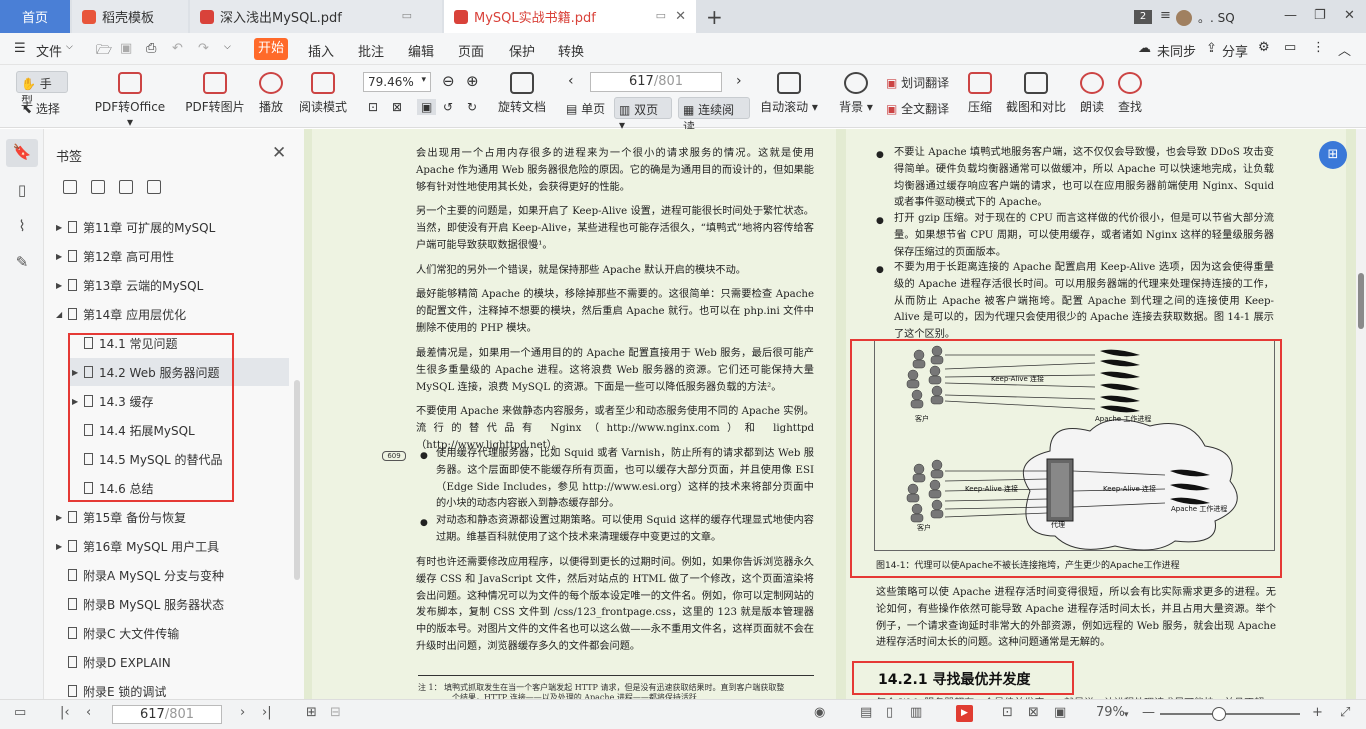 The width and height of the screenshot is (1366, 729). Describe the element at coordinates (146, 372) in the screenshot. I see `bookmark-item: ▶ 14.2 Web 服务器问题` at that location.